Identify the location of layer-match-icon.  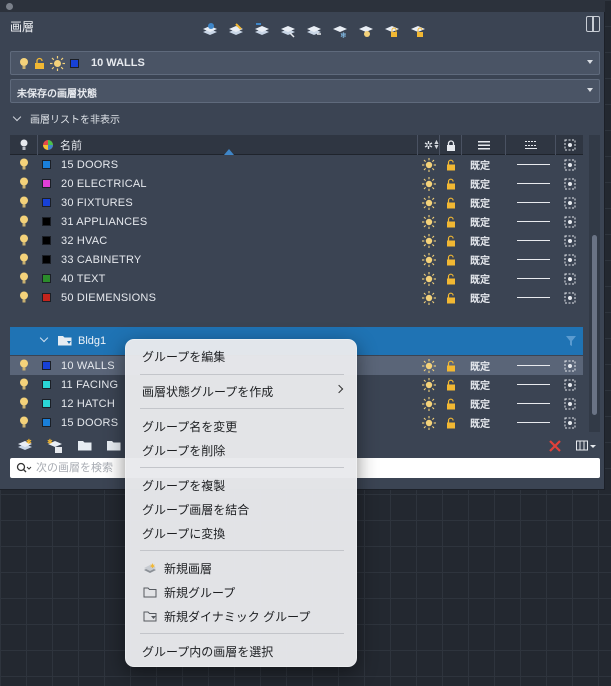
(262, 30).